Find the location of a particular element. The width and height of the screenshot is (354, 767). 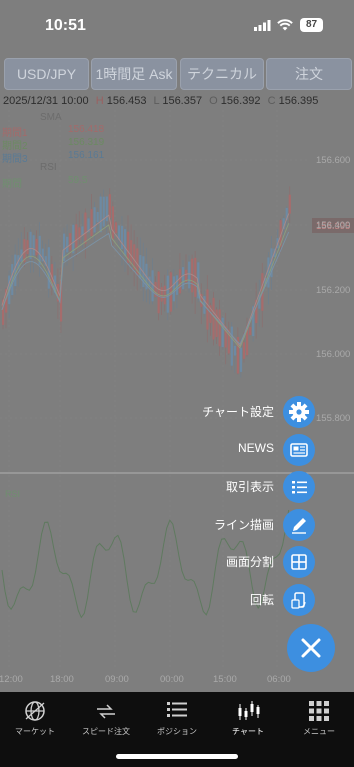

fab-item-chart-settings: チャート設定 is located at coordinates (177, 412).